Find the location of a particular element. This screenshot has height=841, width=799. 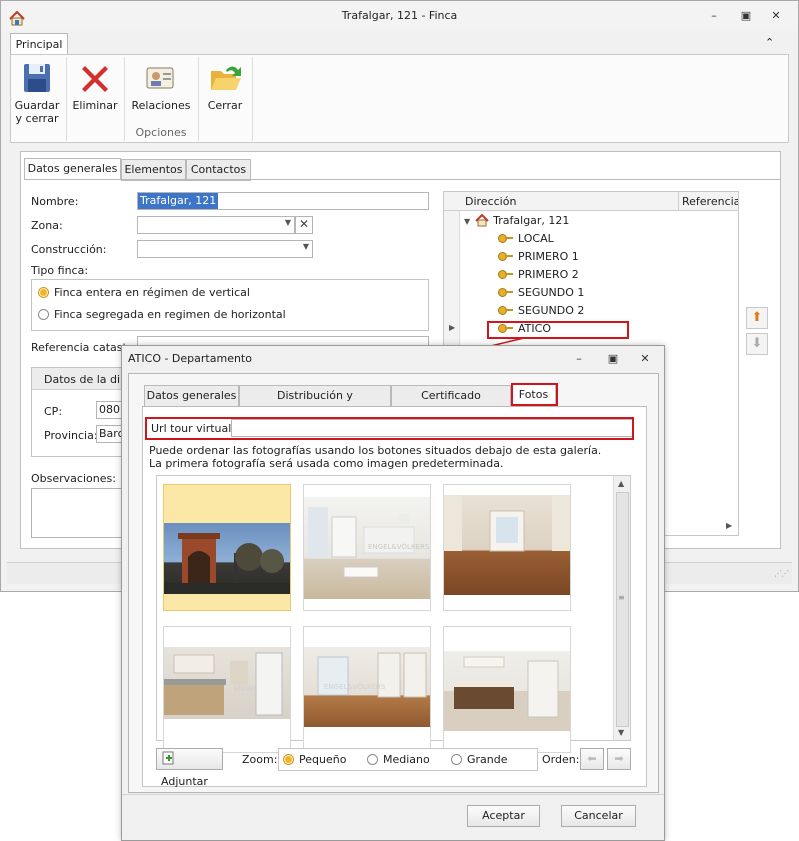

nombre-input: Trafalgar, 121 is located at coordinates (283, 201).